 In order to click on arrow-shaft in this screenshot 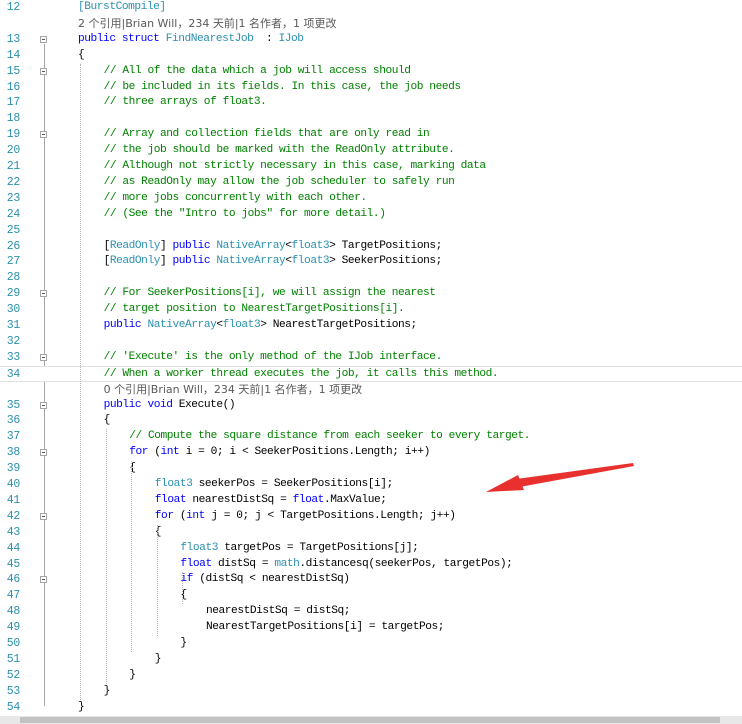, I will do `click(571, 475)`.